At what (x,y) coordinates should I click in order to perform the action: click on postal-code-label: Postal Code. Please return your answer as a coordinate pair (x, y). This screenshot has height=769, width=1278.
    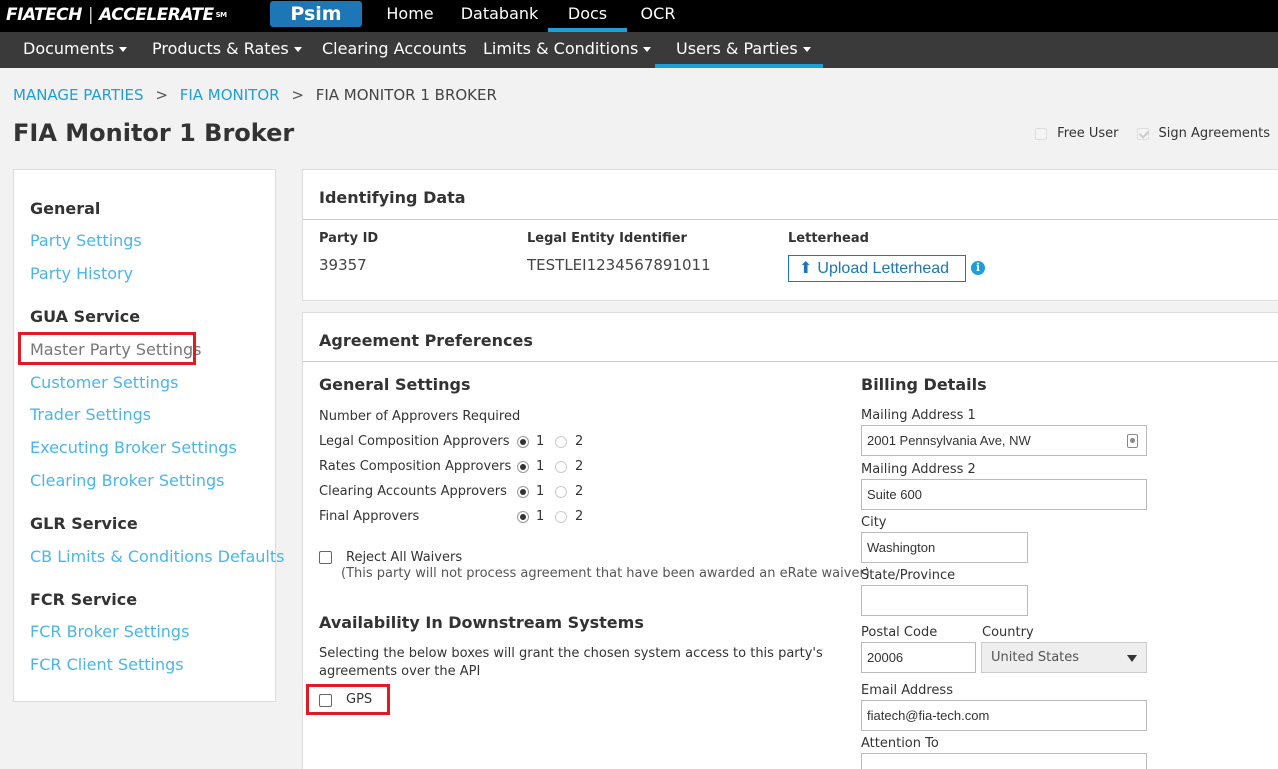
    Looking at the image, I should click on (899, 632).